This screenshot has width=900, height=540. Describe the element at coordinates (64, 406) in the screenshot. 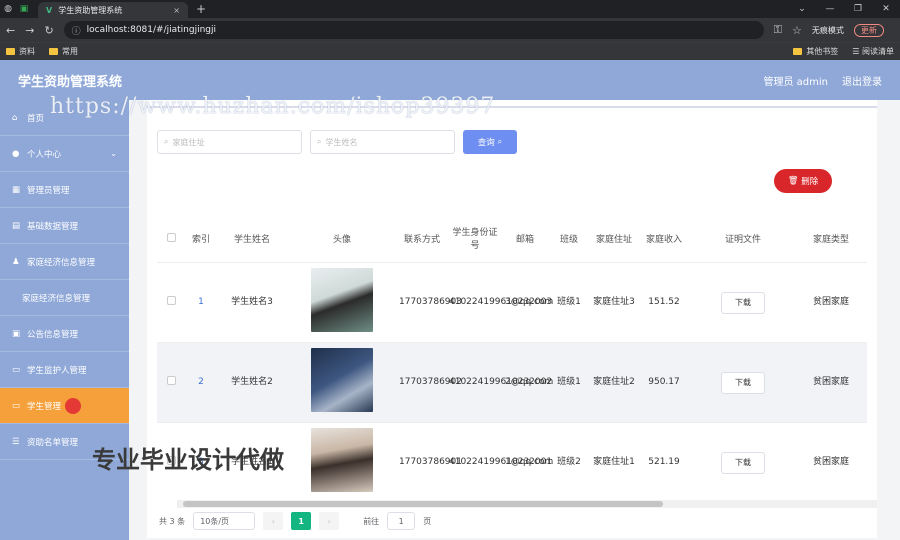

I see `sidebar-item-student: ▭ 学生管理` at that location.